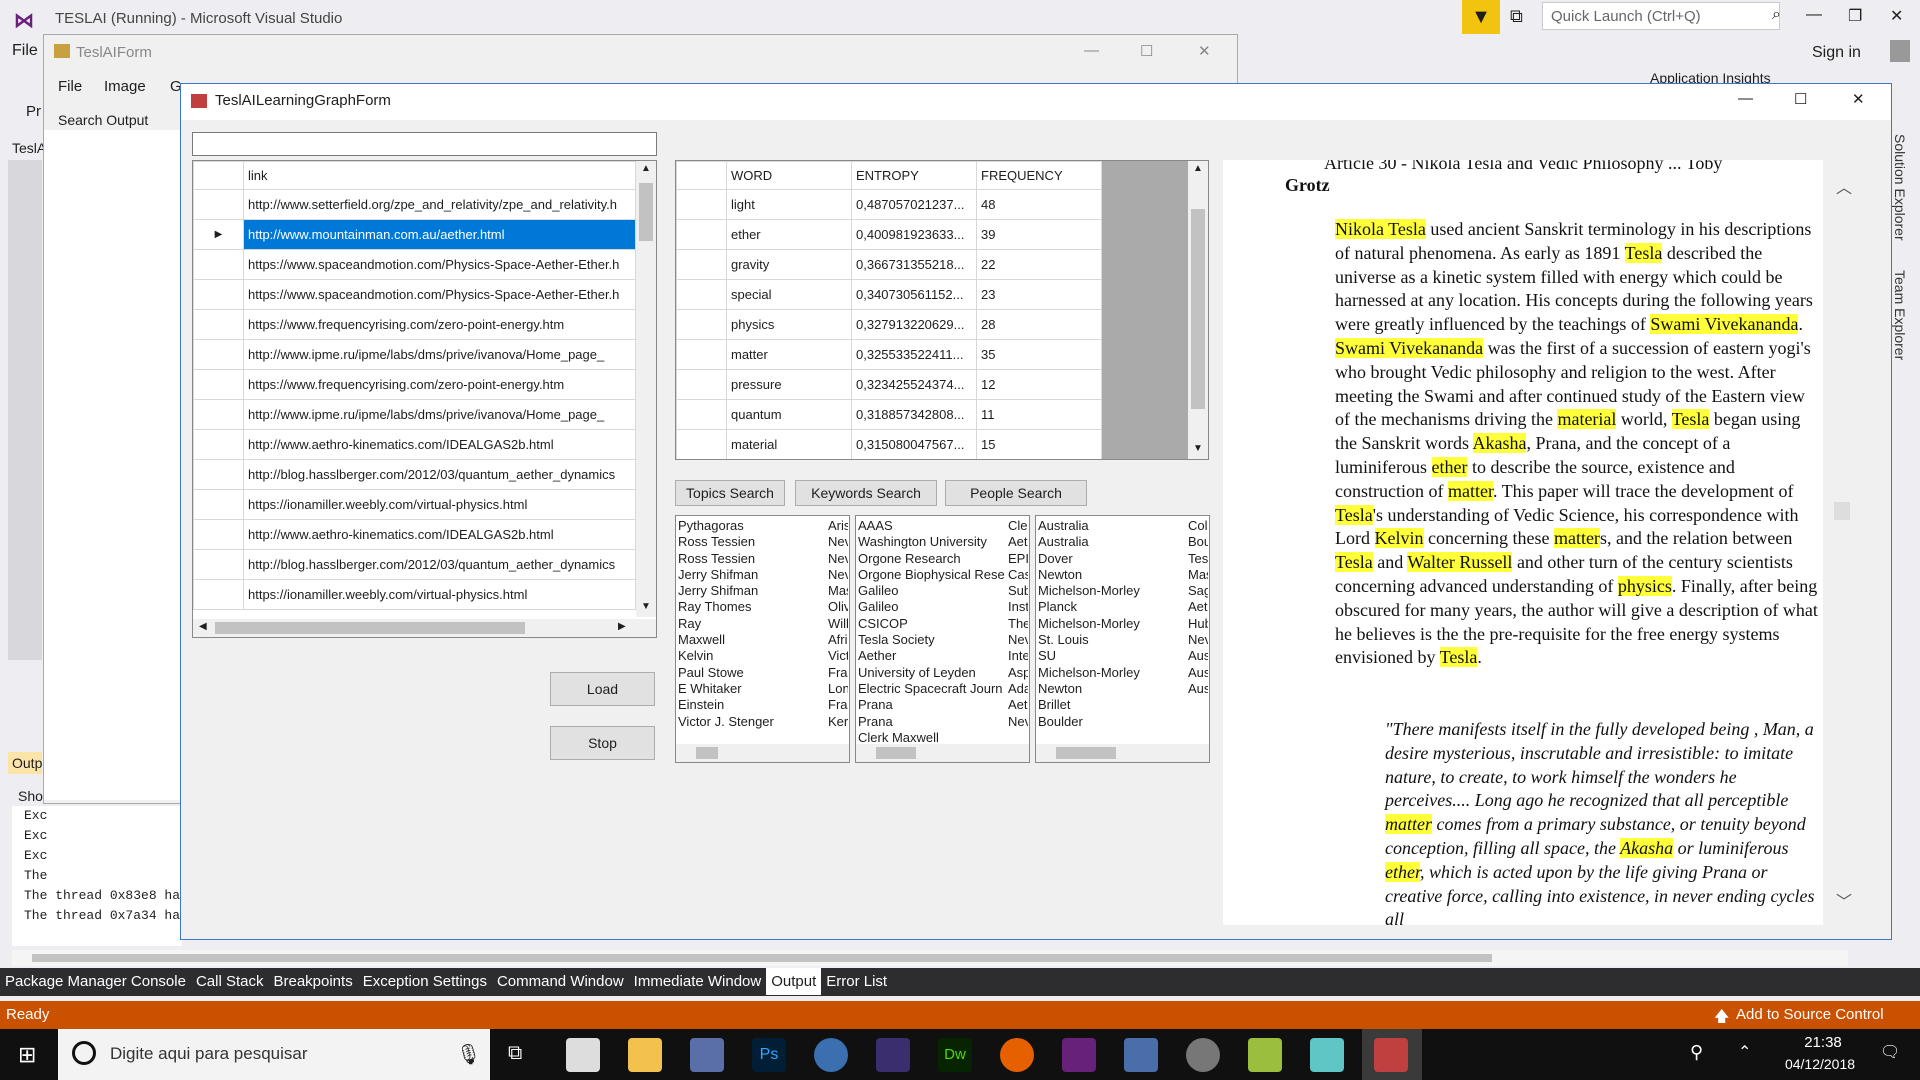 The image size is (1920, 1080). I want to click on output-tab: Outp, so click(25, 763).